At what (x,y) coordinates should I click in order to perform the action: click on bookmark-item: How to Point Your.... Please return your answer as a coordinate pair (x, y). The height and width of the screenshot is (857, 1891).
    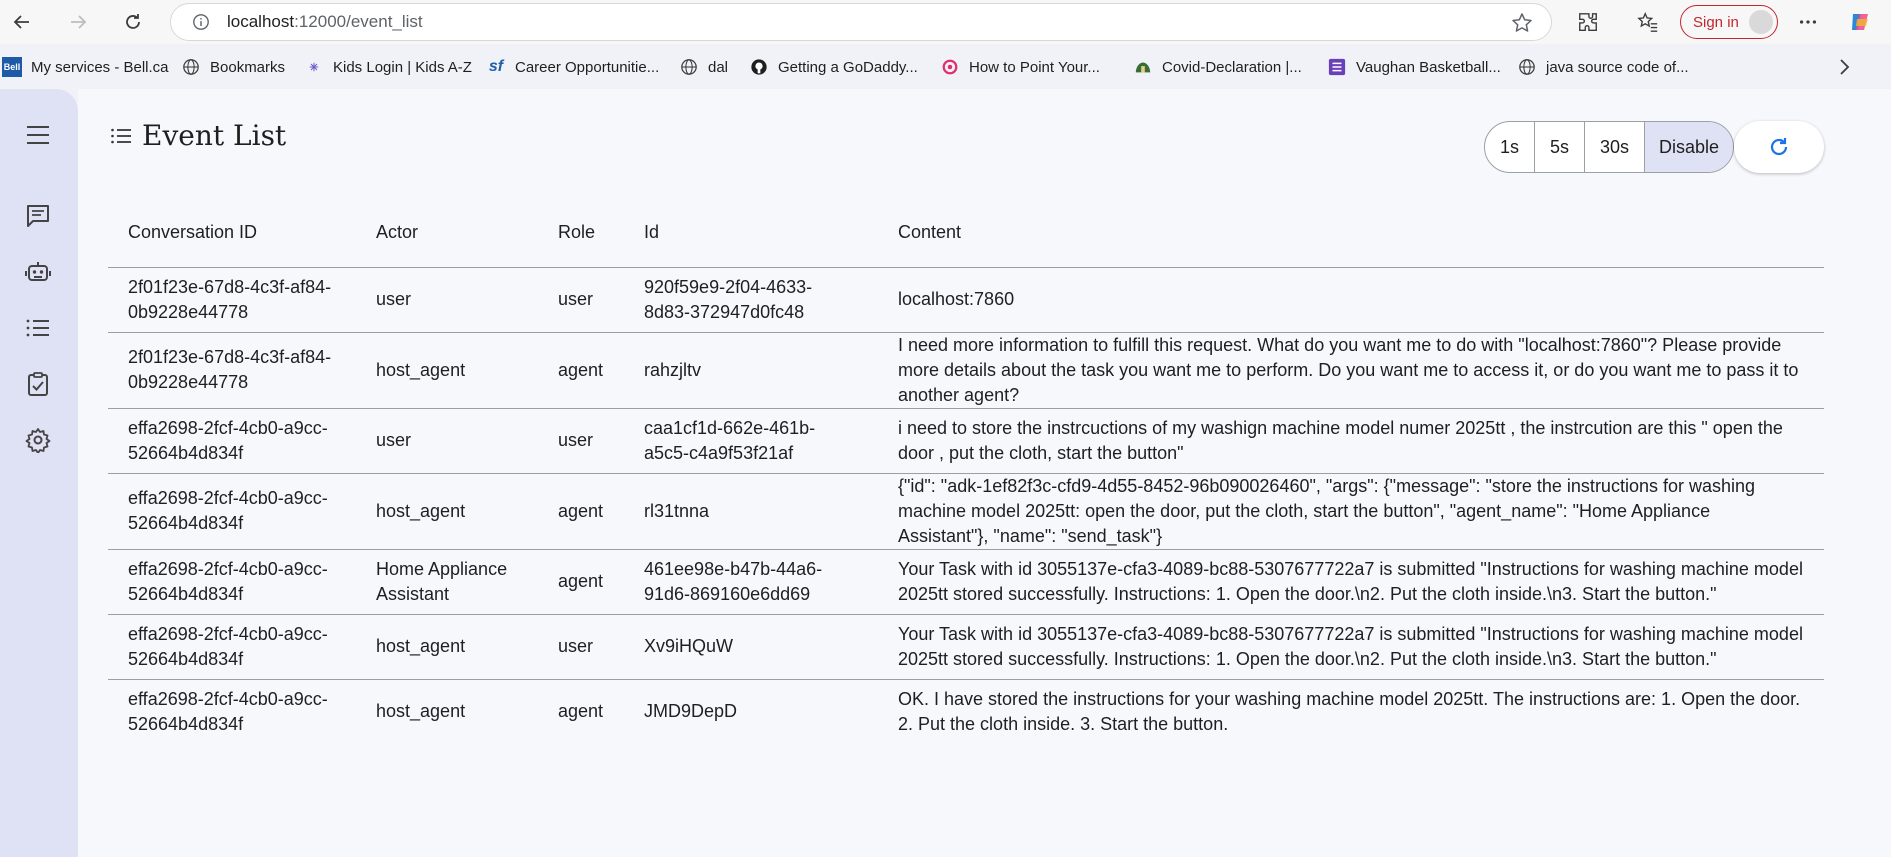
    Looking at the image, I should click on (1020, 67).